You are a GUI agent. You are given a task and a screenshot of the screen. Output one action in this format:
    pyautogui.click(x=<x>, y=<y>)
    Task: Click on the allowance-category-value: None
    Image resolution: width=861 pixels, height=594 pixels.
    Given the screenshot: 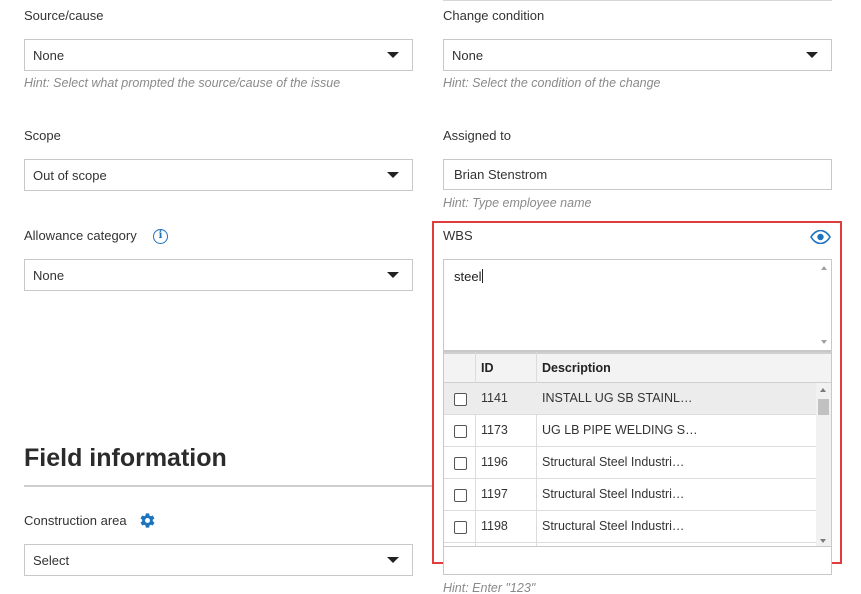 What is the action you would take?
    pyautogui.click(x=49, y=275)
    